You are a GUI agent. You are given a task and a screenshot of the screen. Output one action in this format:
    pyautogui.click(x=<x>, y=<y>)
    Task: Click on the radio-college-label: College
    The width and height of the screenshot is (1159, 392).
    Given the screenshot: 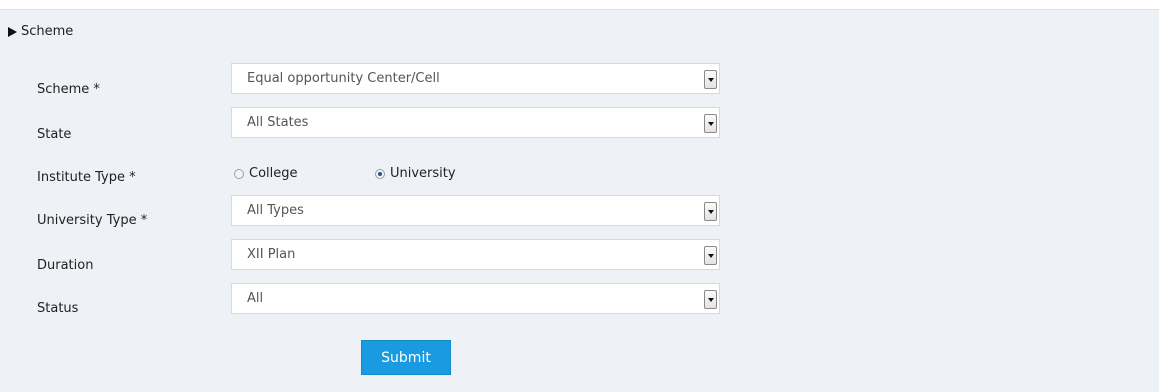 What is the action you would take?
    pyautogui.click(x=273, y=173)
    